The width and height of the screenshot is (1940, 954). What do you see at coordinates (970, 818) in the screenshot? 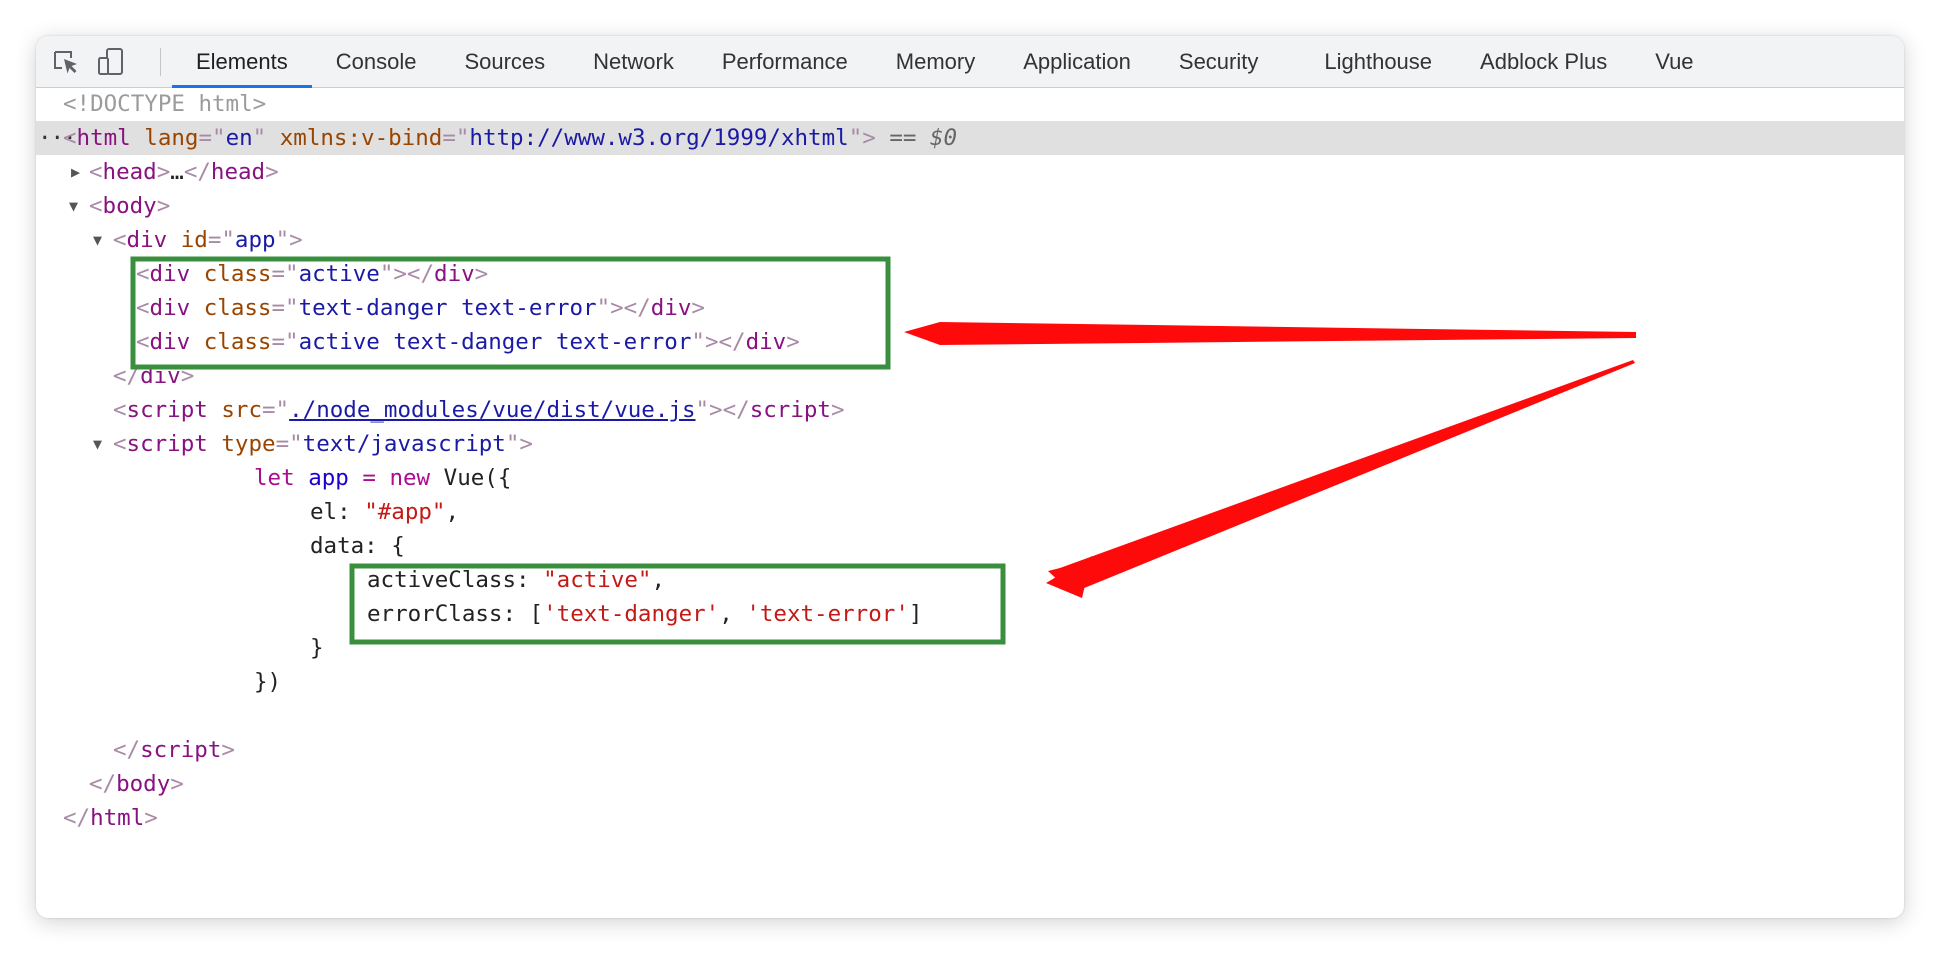
I see `dom-node-html-close: </html>` at bounding box center [970, 818].